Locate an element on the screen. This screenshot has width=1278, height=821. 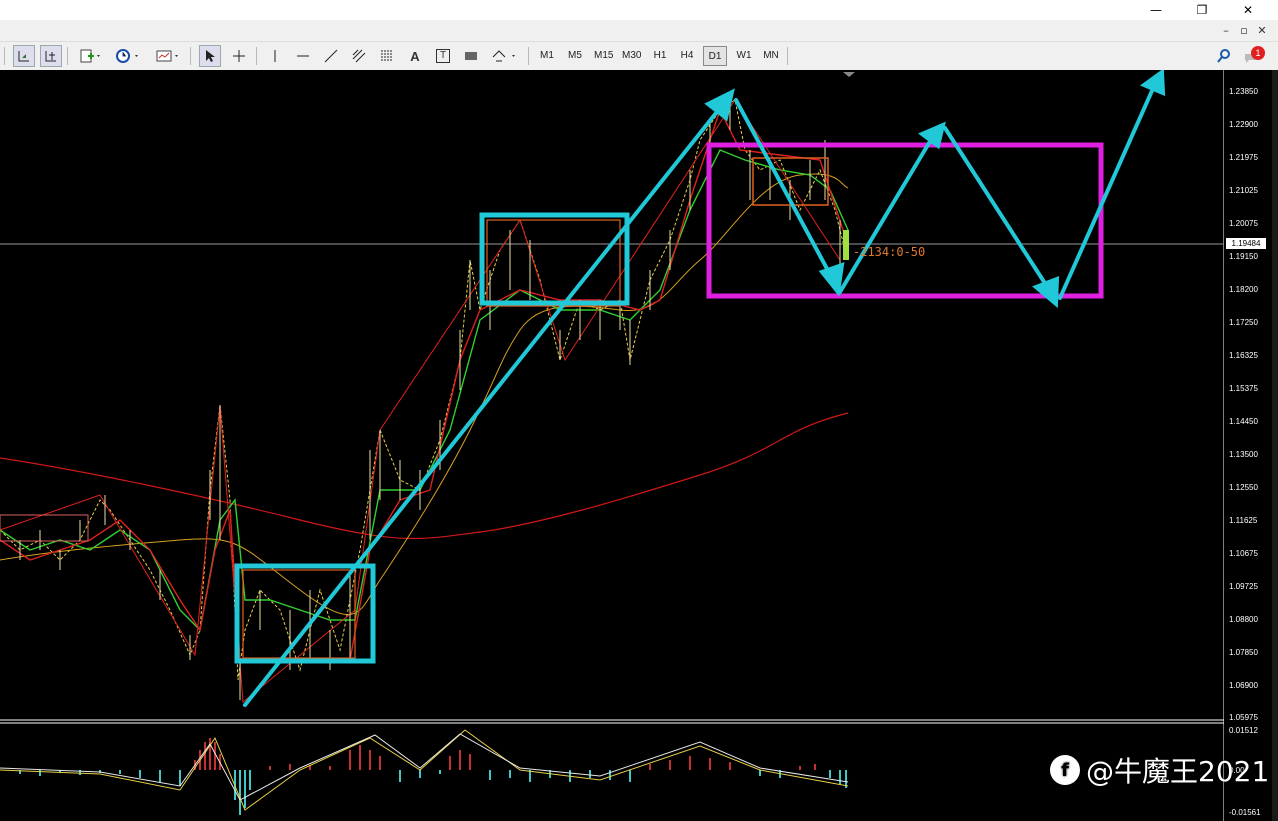
menu-strip is located at coordinates (639, 31).